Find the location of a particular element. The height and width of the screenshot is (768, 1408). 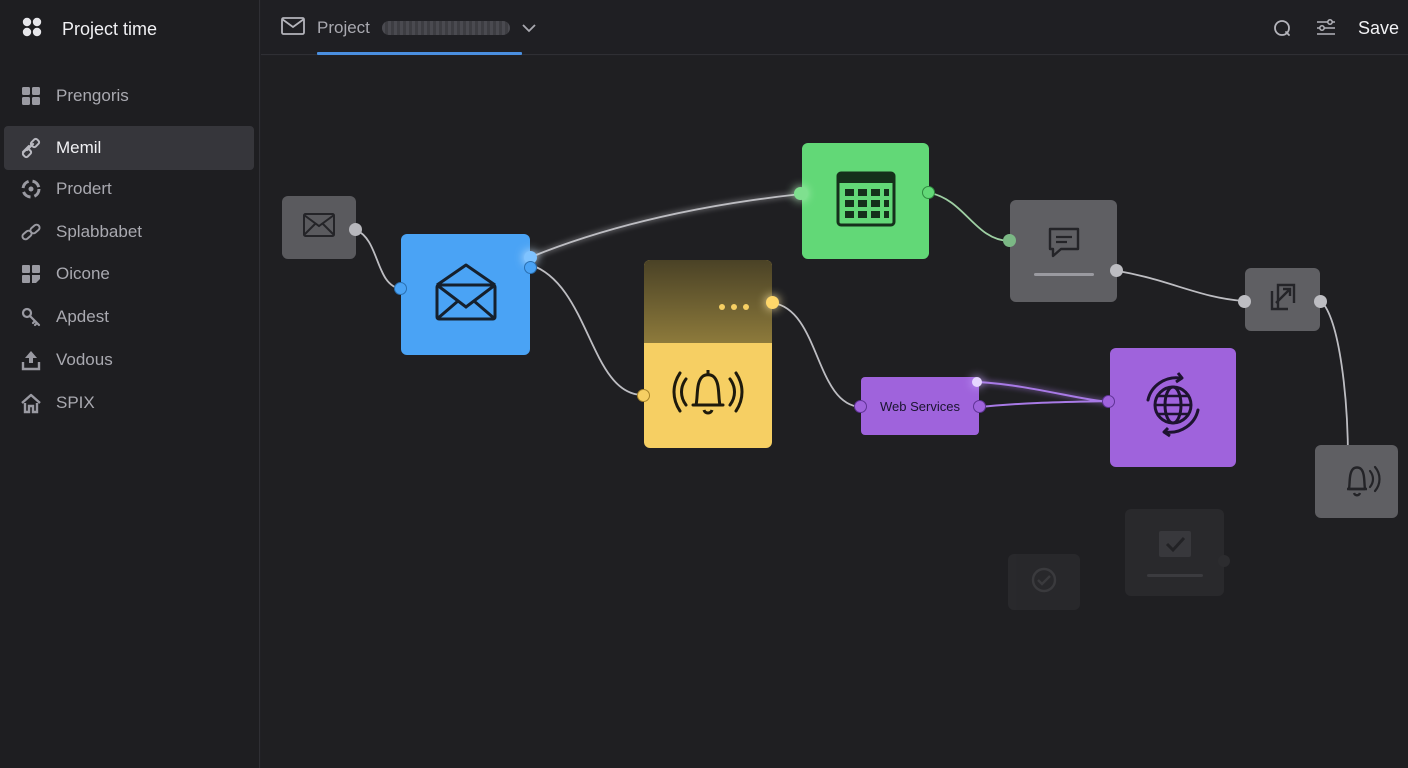

sidebar-item-label: Splabbabet is located at coordinates (99, 231).